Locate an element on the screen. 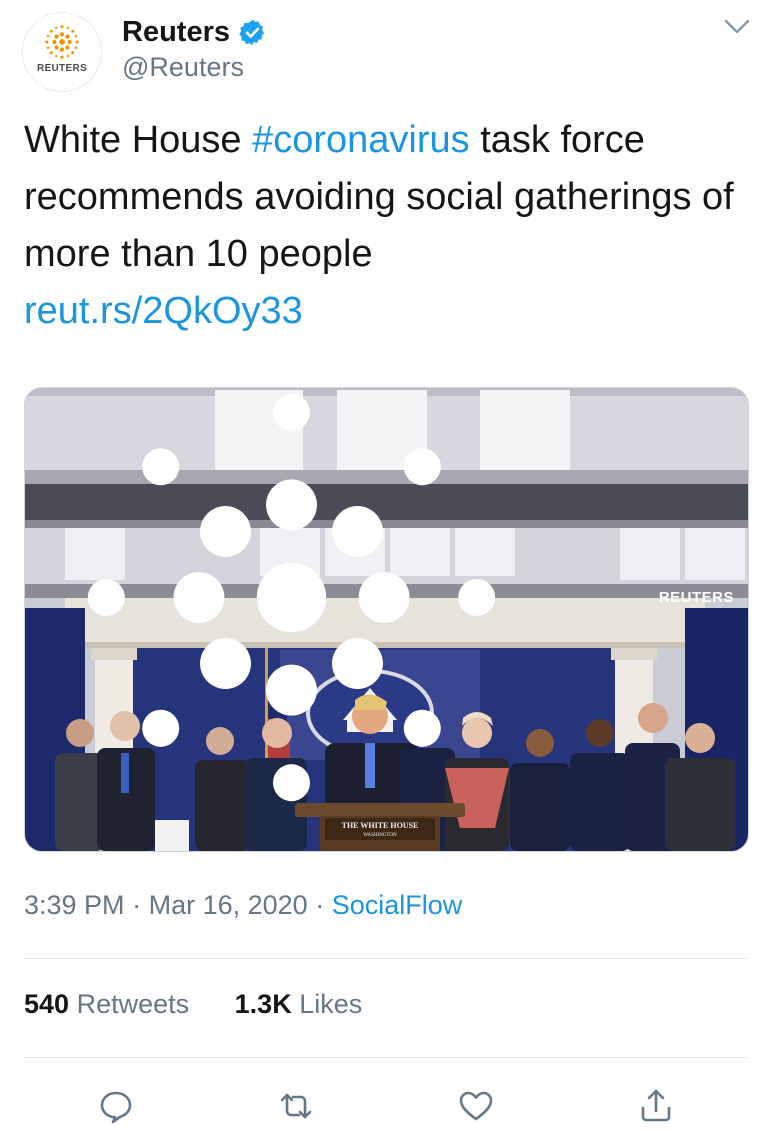 The image size is (780, 1131). like-button is located at coordinates (476, 1106).